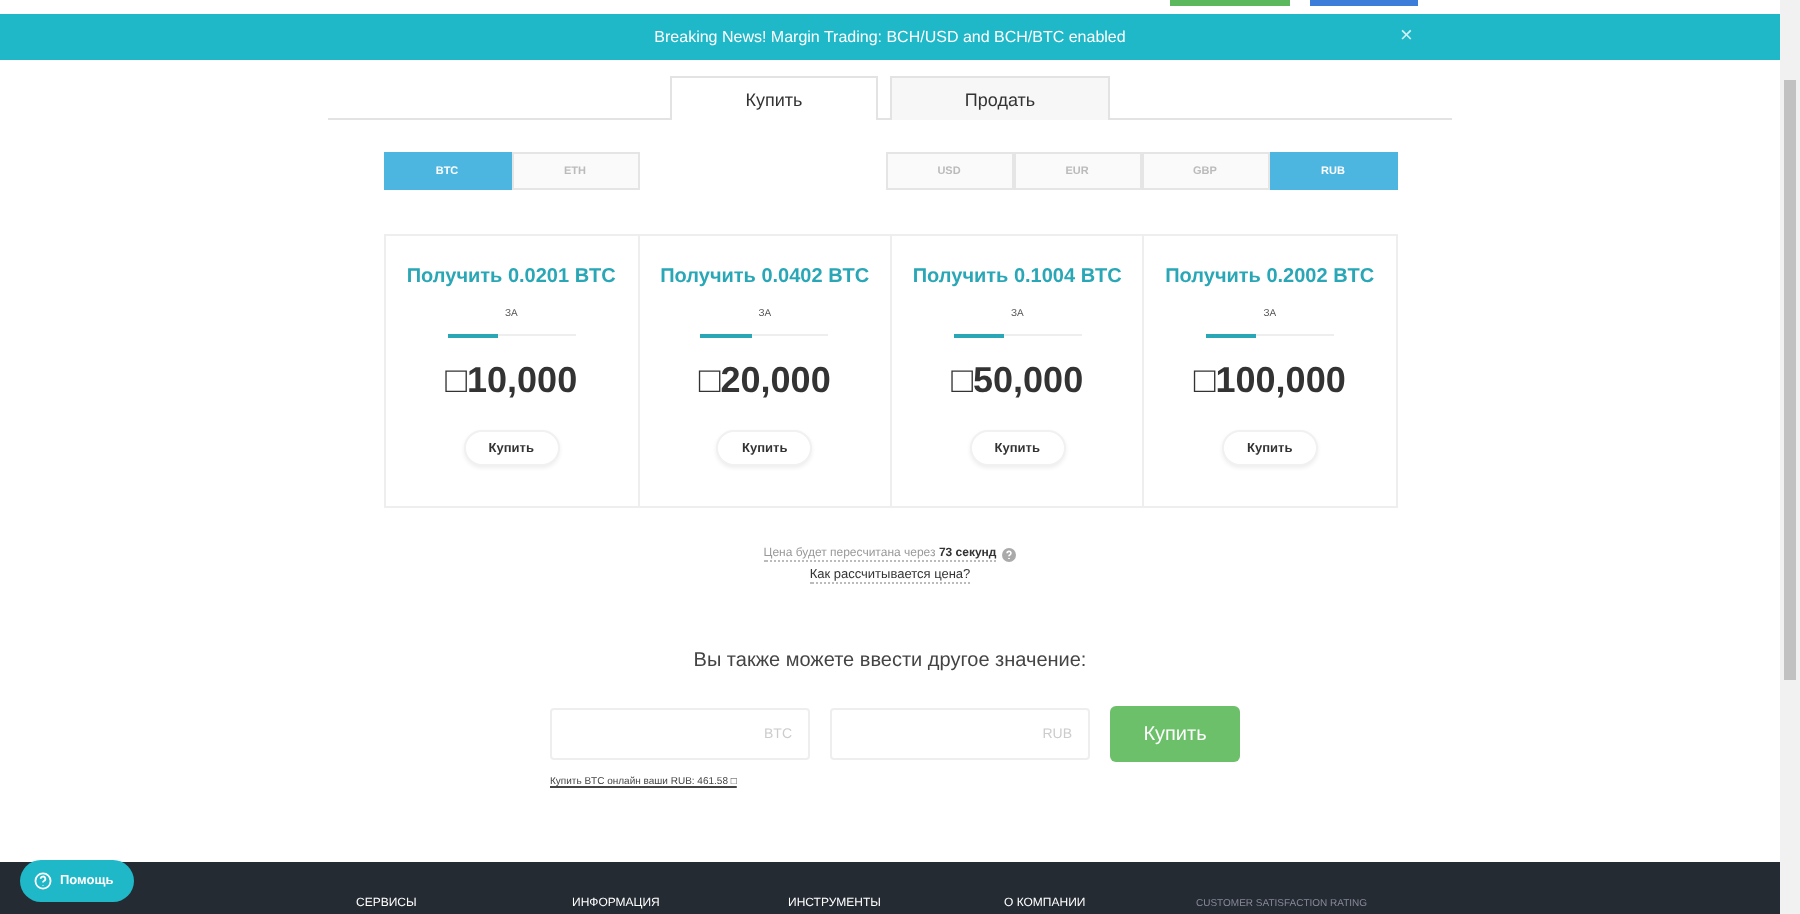 This screenshot has width=1800, height=914. What do you see at coordinates (774, 98) in the screenshot?
I see `tab: Купить` at bounding box center [774, 98].